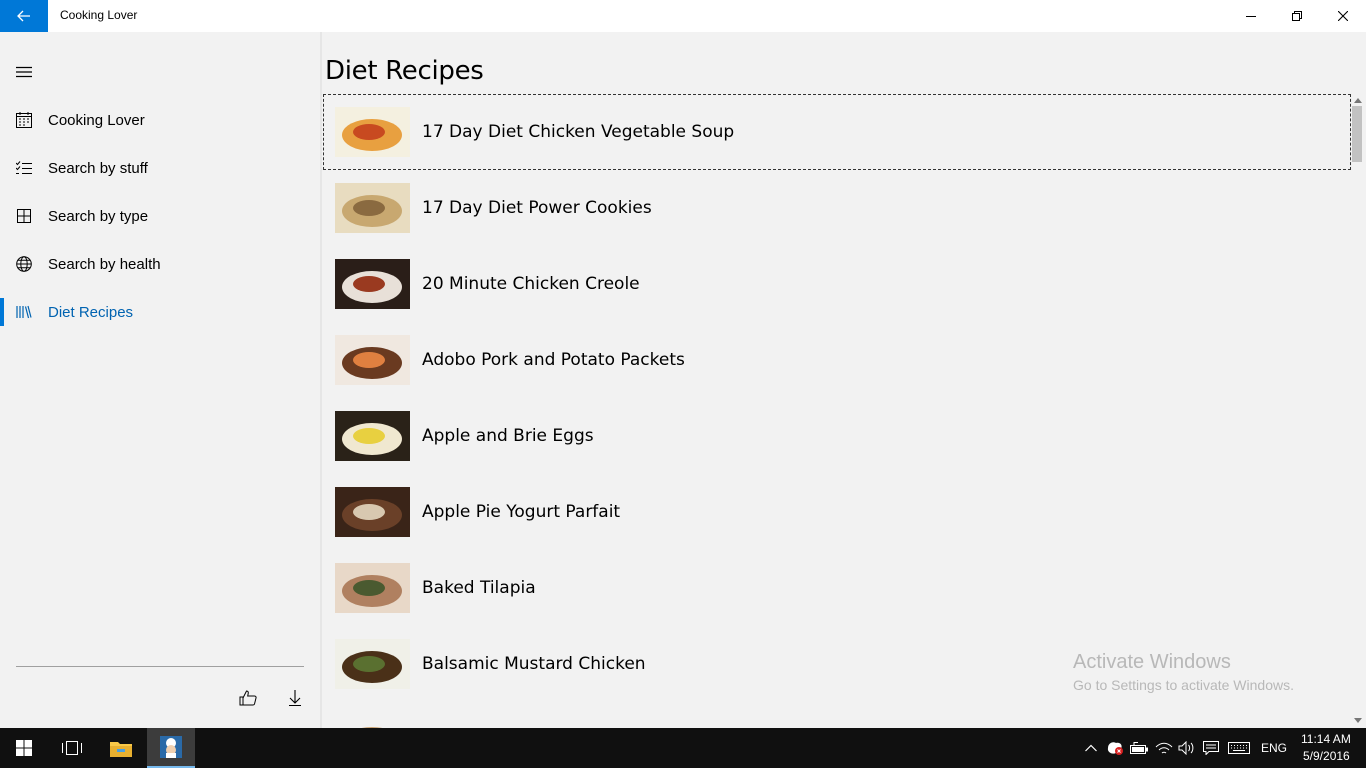 The image size is (1366, 768). What do you see at coordinates (508, 436) in the screenshot?
I see `recipe-name: Apple and Brie Eggs` at bounding box center [508, 436].